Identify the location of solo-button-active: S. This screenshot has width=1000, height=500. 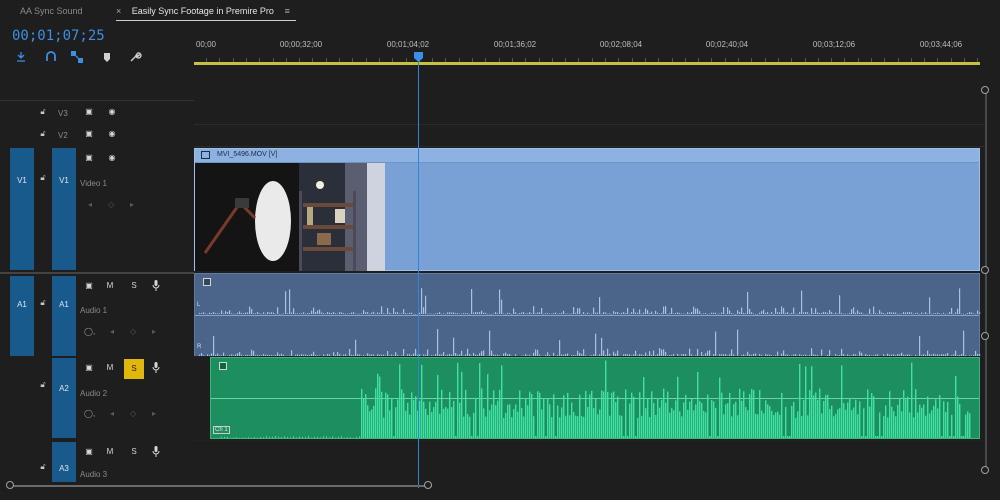
(134, 369).